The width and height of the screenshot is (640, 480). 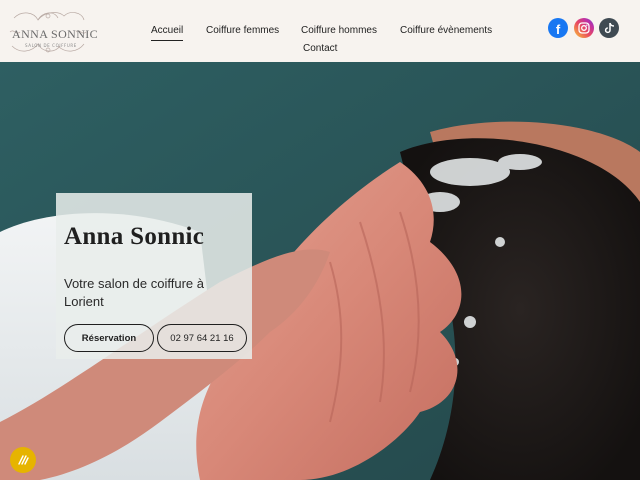 I want to click on accessibility-button, so click(x=23, y=460).